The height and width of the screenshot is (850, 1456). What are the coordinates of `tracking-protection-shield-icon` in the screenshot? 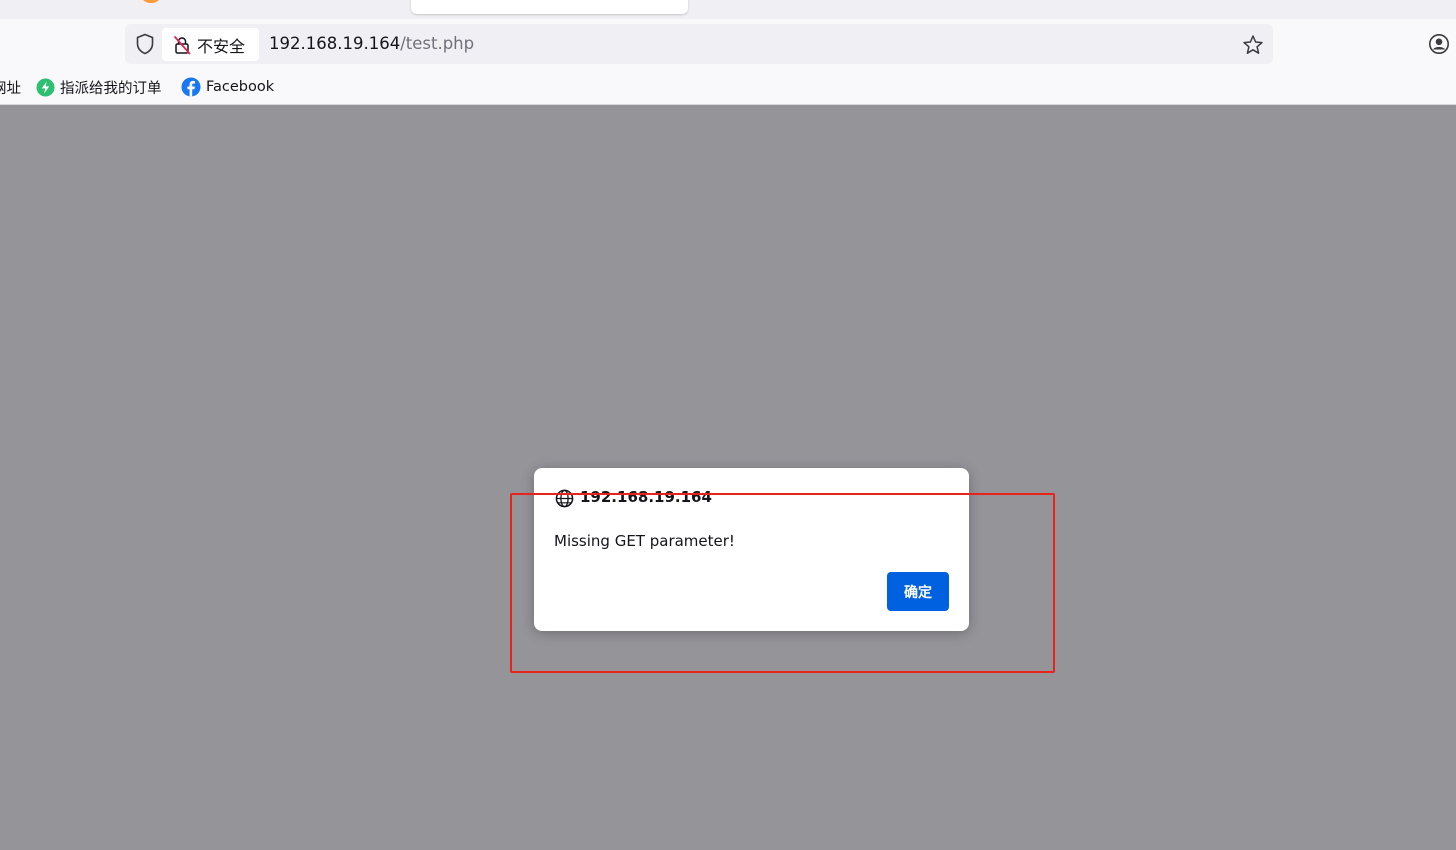 It's located at (145, 44).